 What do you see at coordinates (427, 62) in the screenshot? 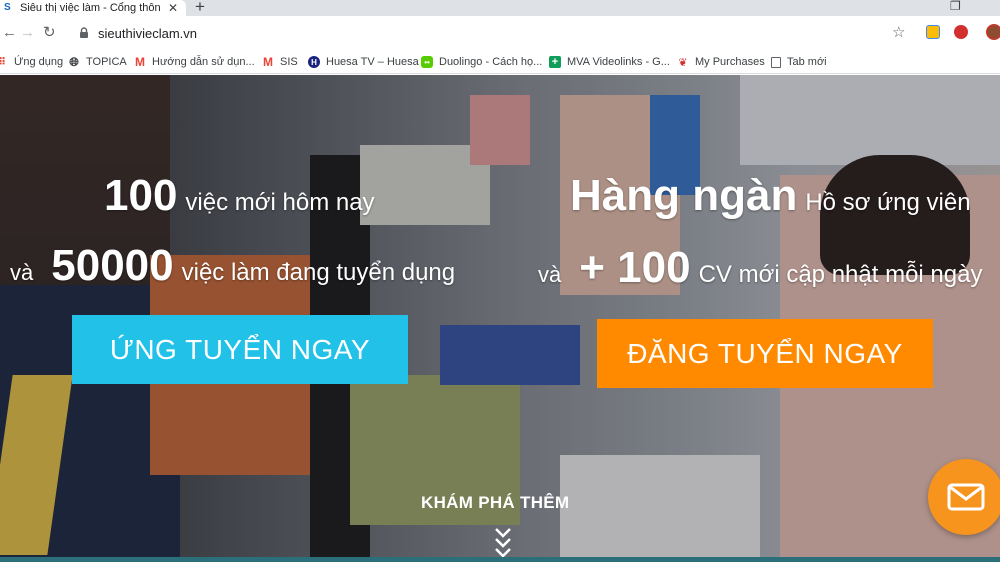
I see `duolingo-icon: ••` at bounding box center [427, 62].